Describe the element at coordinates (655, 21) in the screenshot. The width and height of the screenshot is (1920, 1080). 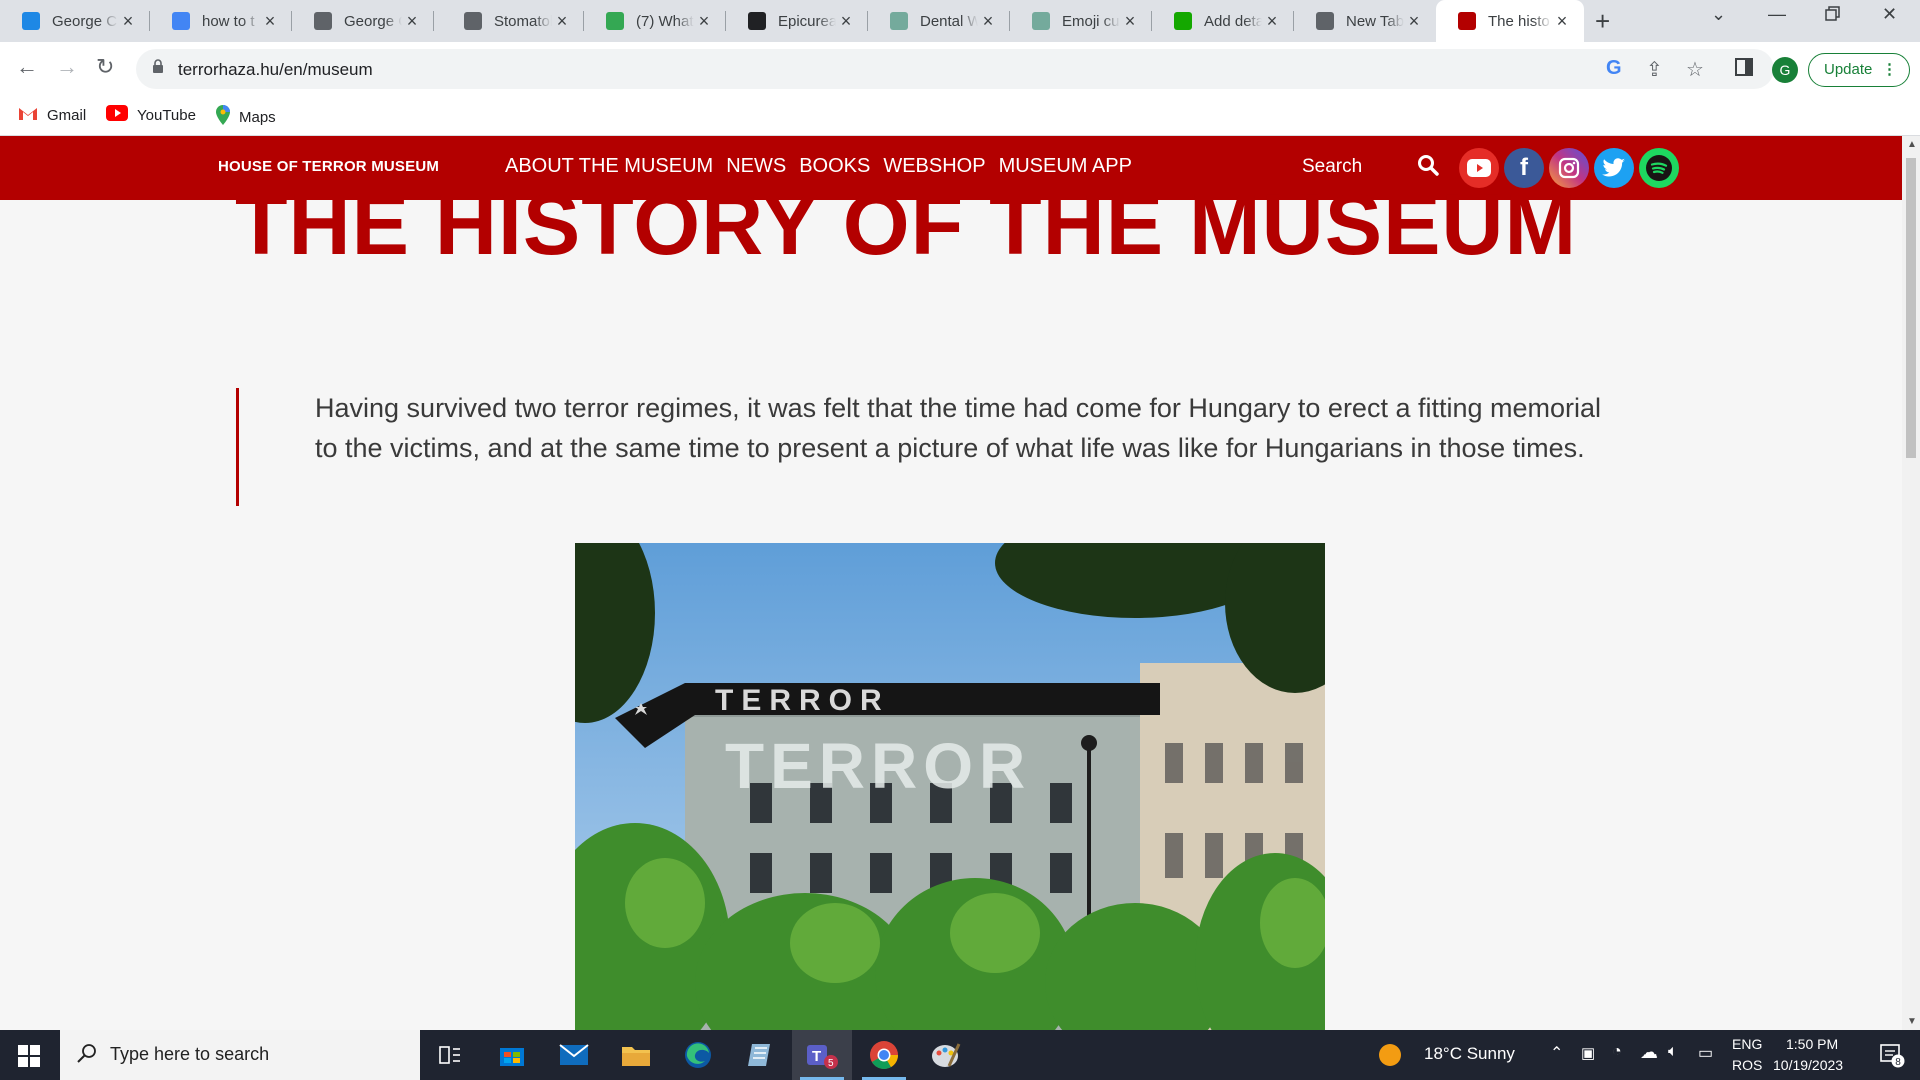
I see `browser-tab: (7) What ×` at that location.